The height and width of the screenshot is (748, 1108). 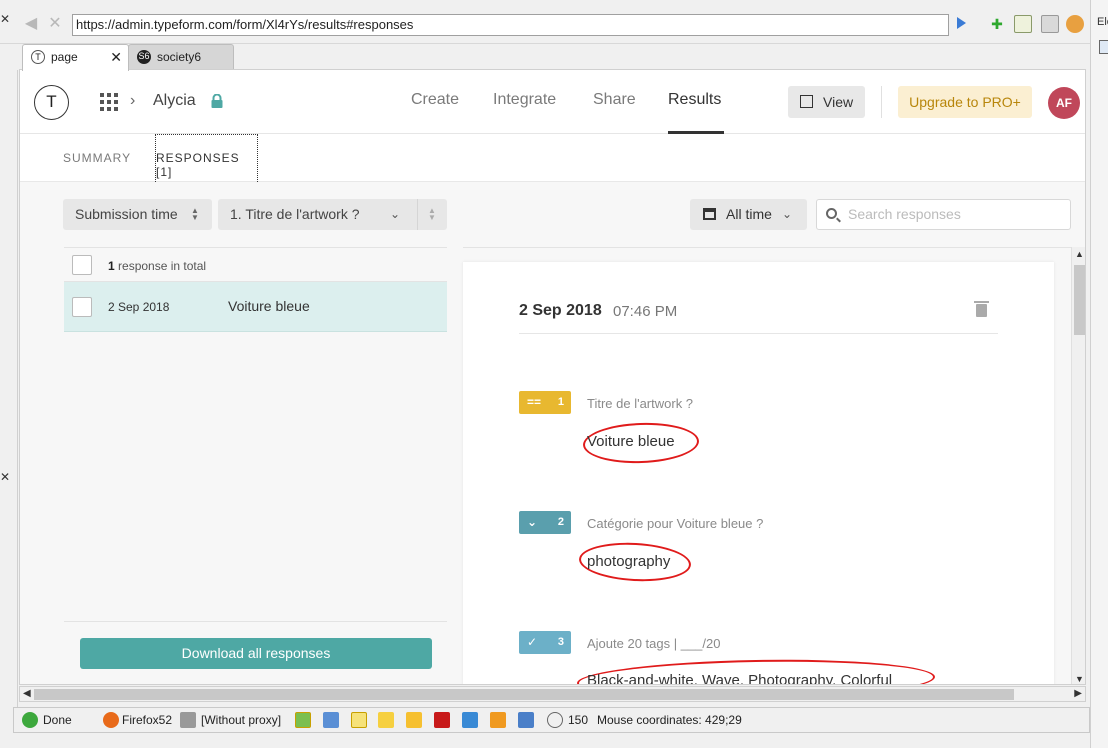 I want to click on search-input: Search responses, so click(x=943, y=214).